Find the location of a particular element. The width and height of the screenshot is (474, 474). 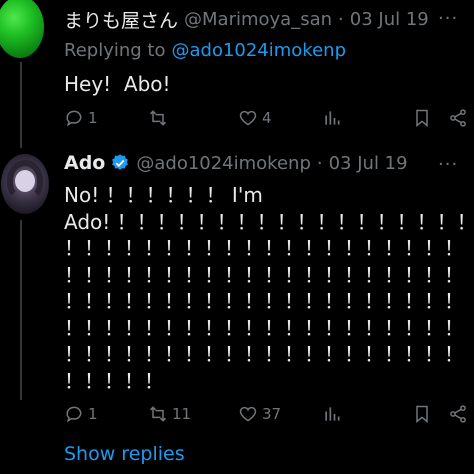

avatar-ado is located at coordinates (25, 184).